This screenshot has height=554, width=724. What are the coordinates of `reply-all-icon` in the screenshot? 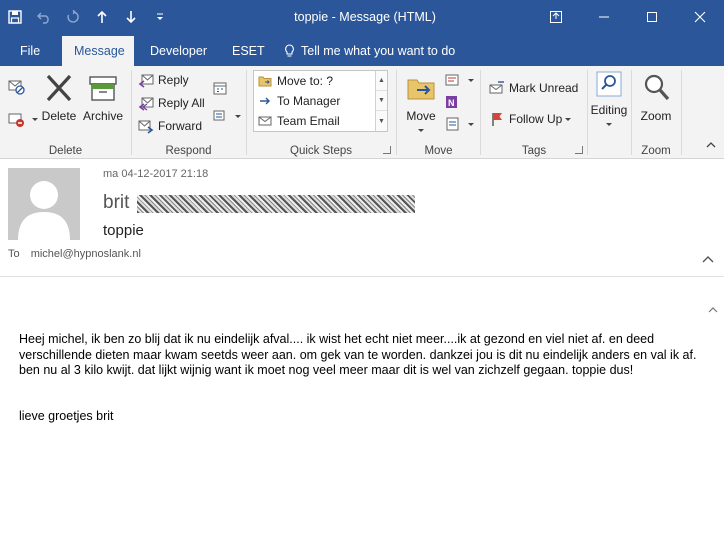 It's located at (146, 104).